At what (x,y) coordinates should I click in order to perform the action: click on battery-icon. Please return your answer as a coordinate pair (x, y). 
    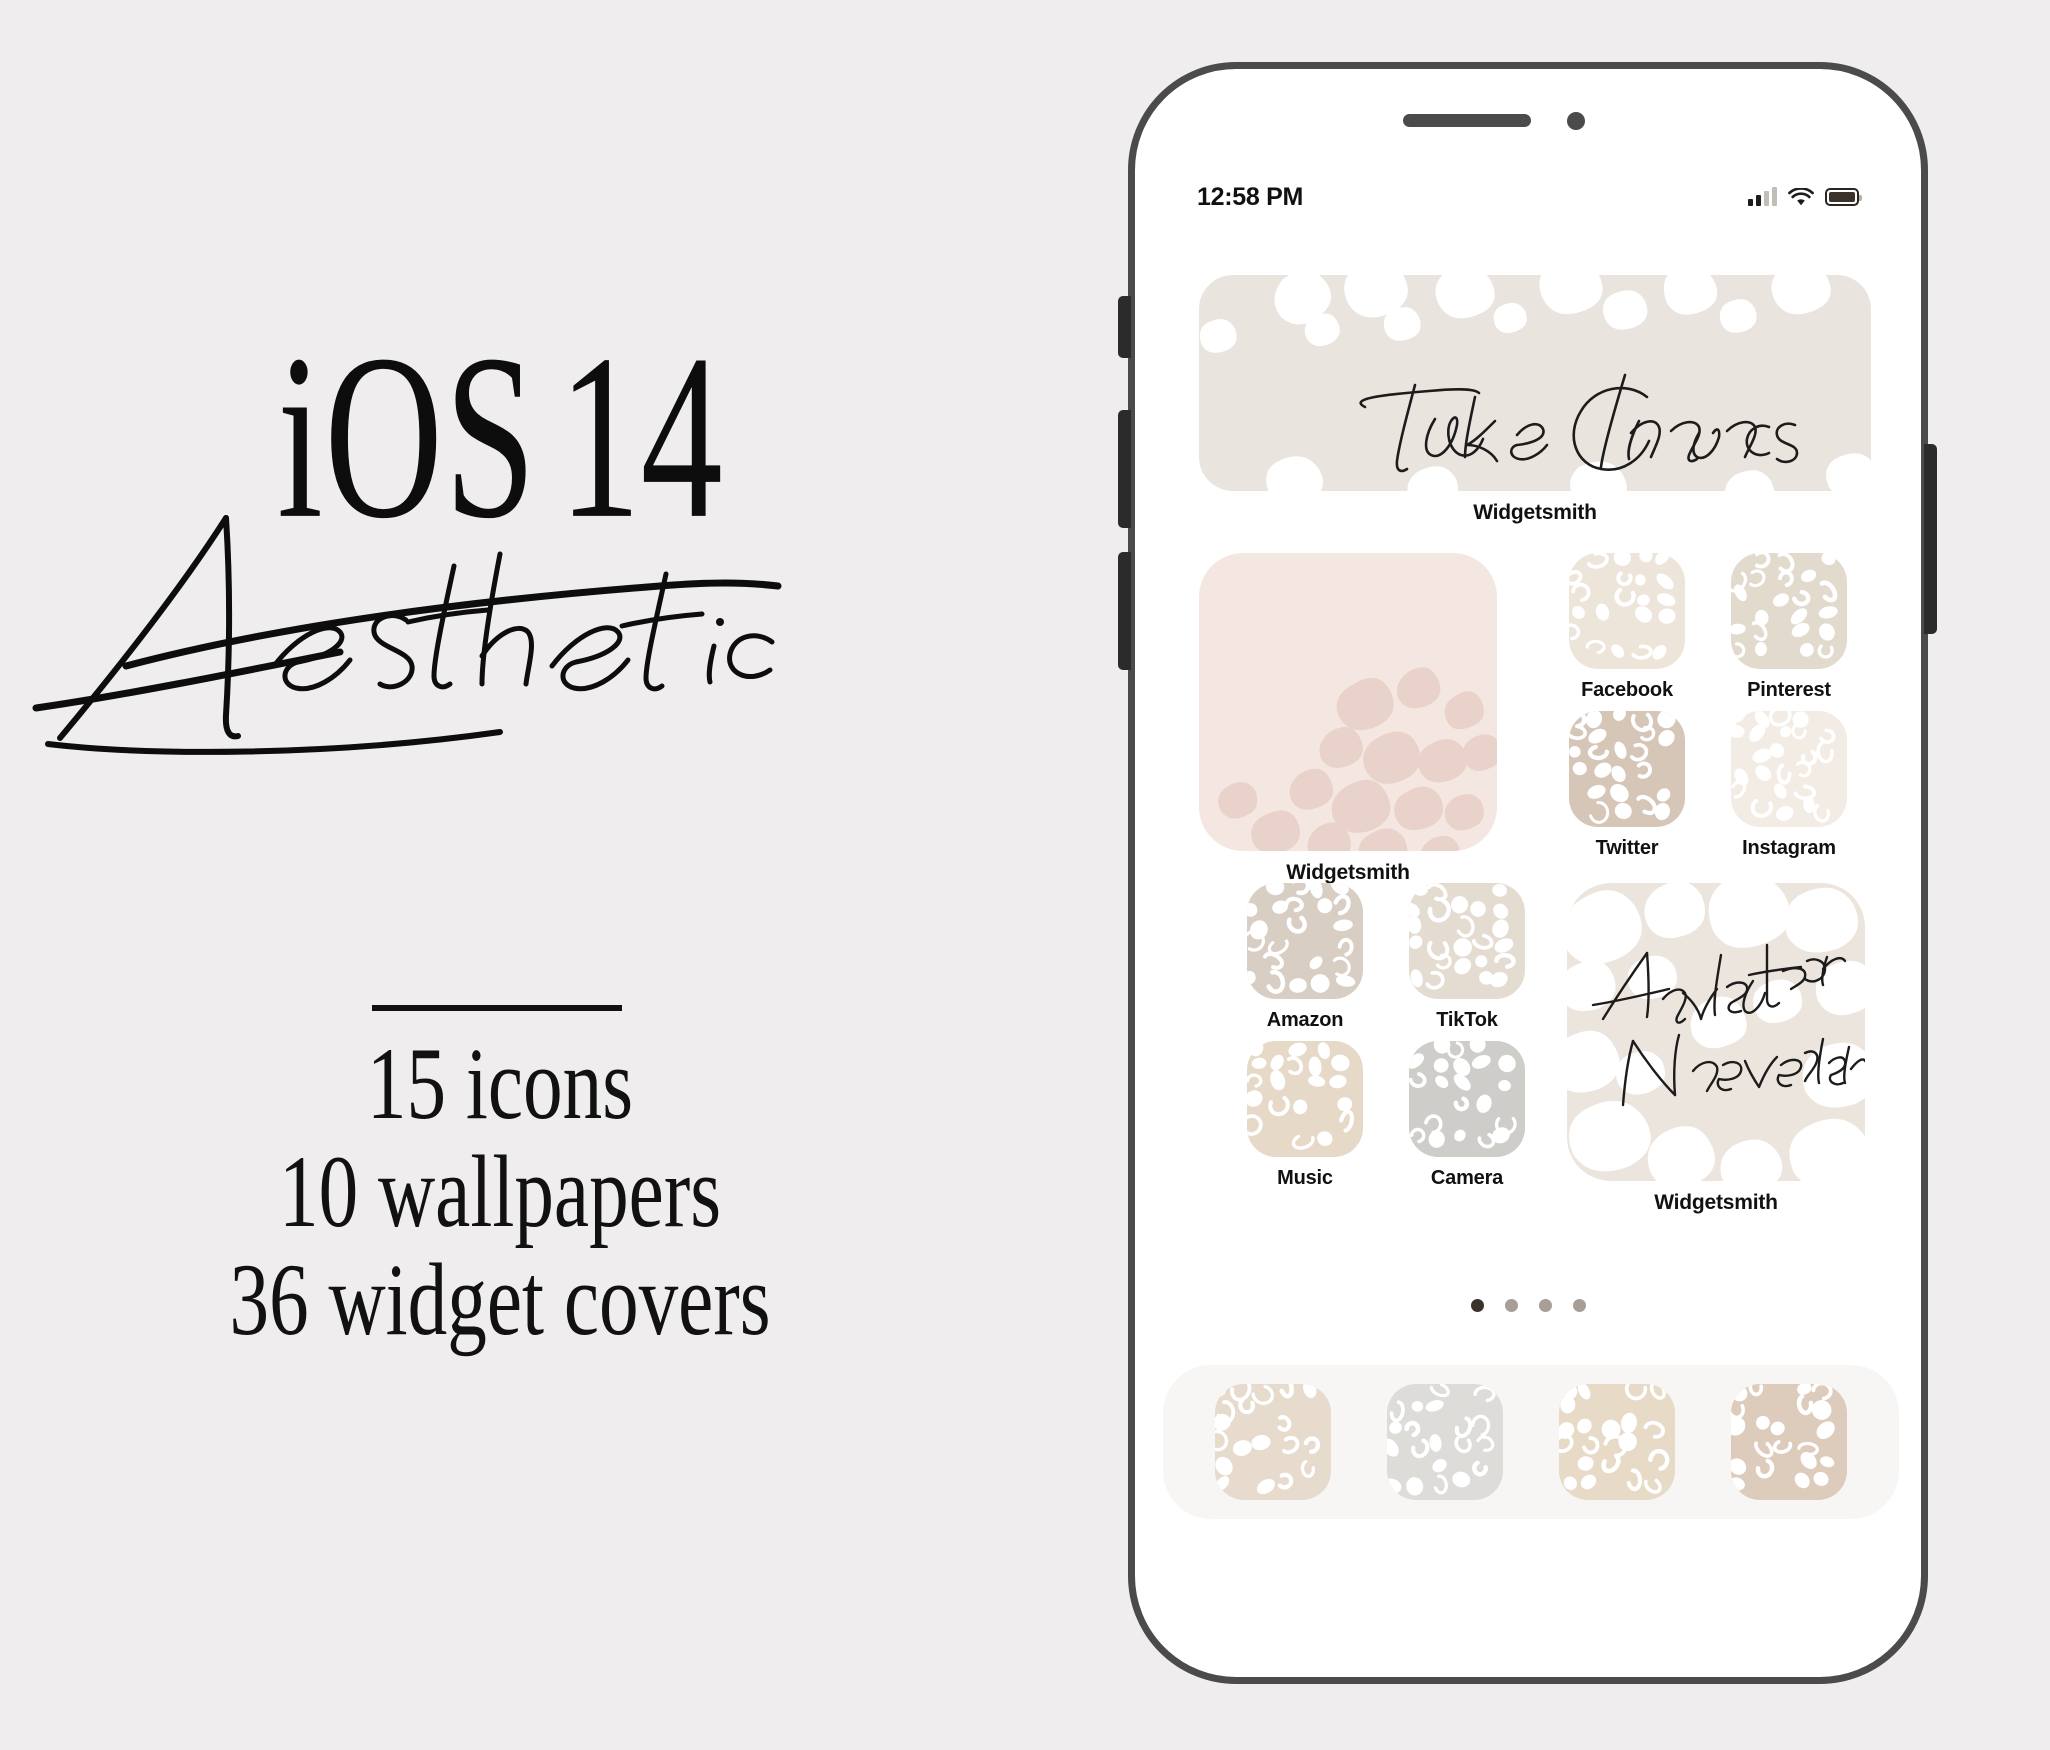
    Looking at the image, I should click on (1843, 197).